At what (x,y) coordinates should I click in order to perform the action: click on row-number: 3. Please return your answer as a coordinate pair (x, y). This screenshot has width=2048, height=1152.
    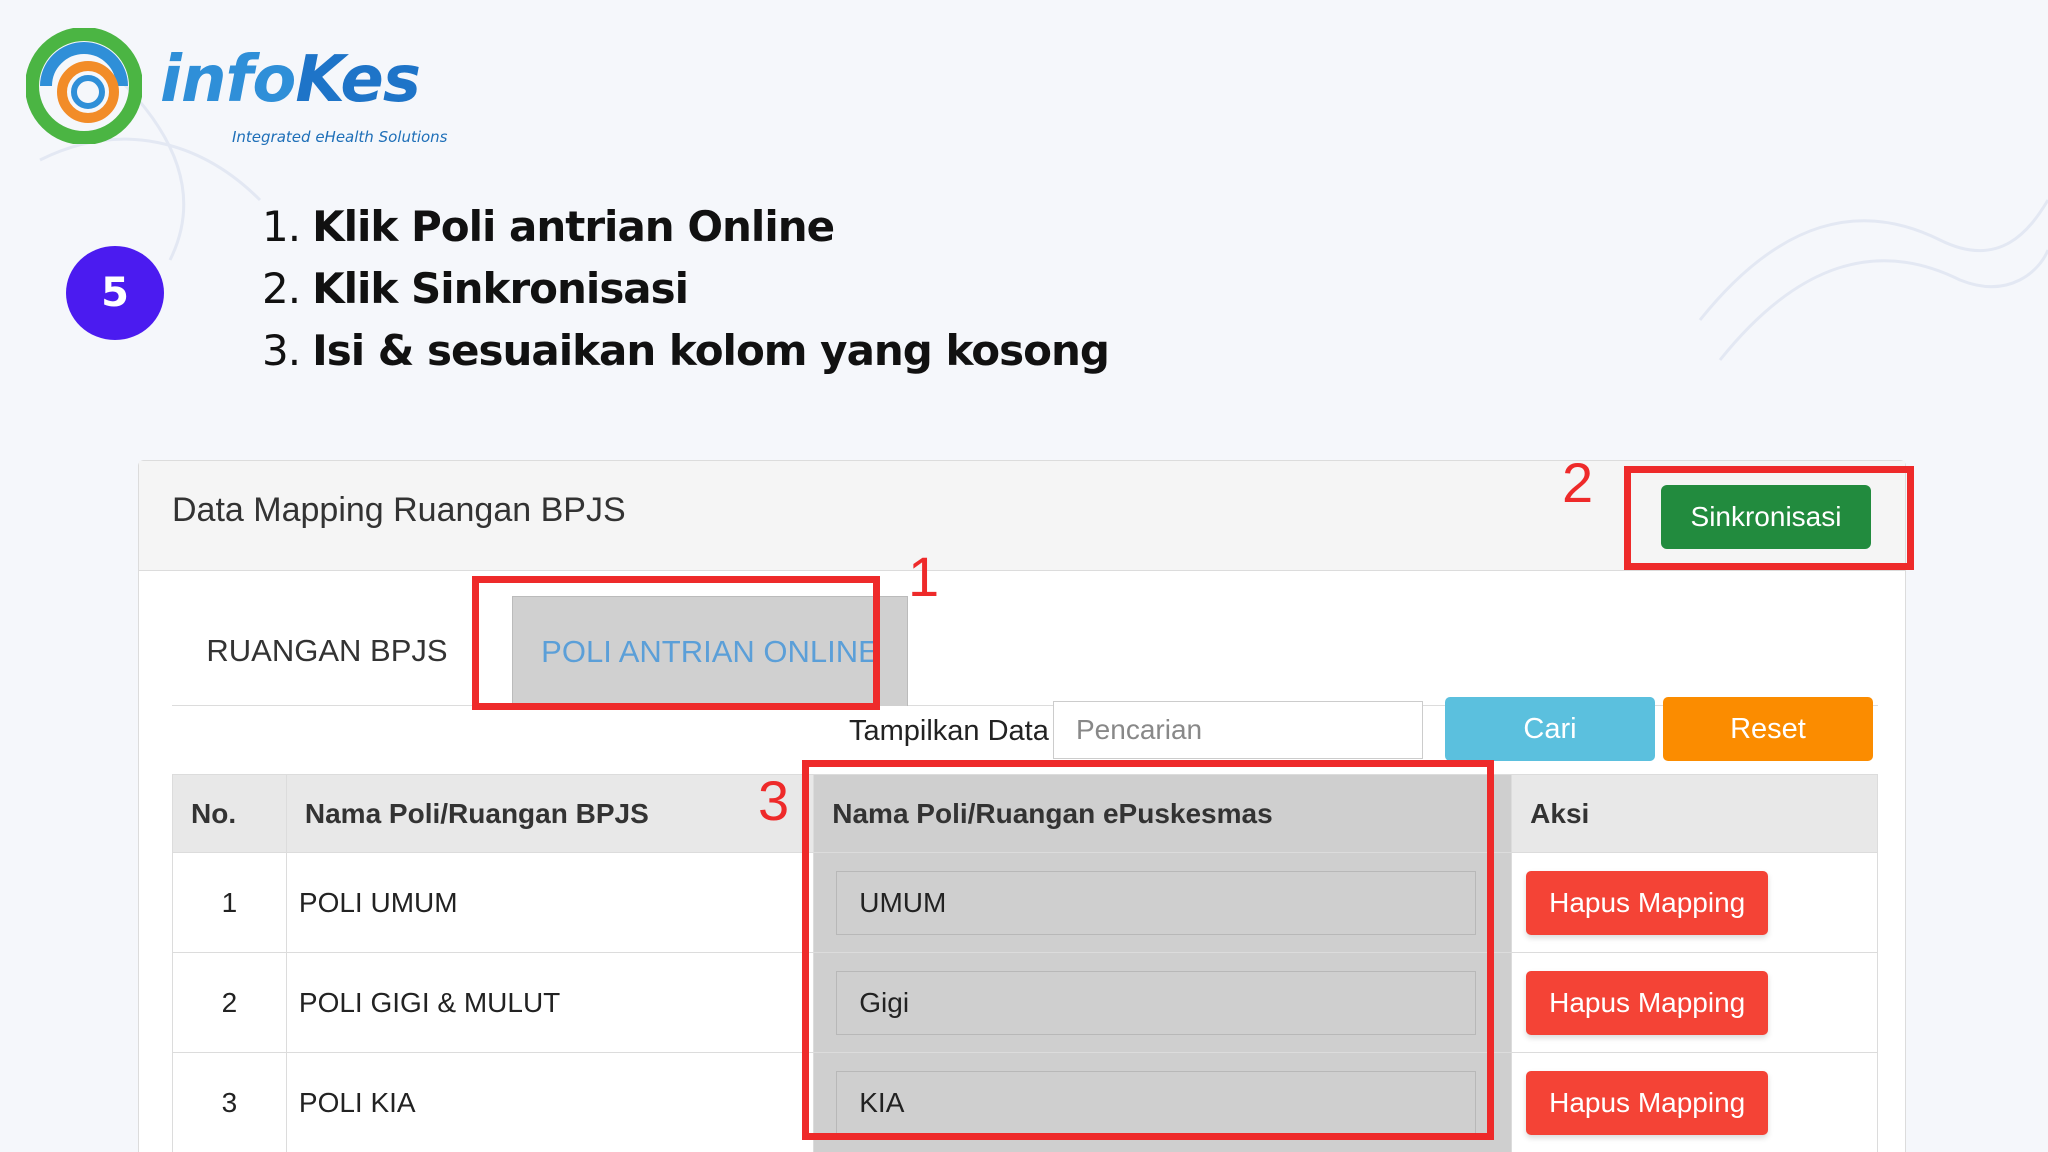
    Looking at the image, I should click on (229, 1102).